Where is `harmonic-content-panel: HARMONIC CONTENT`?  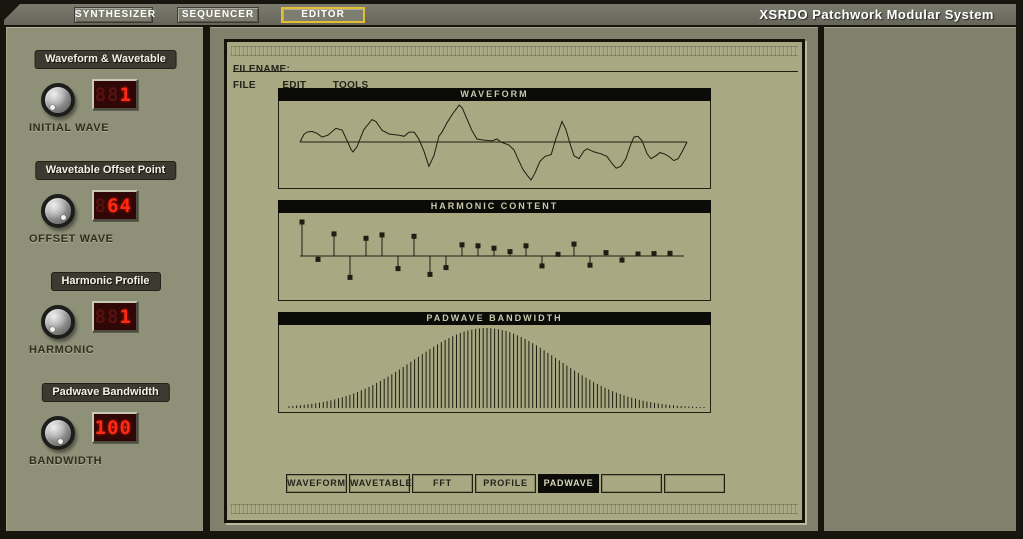
harmonic-content-panel: HARMONIC CONTENT is located at coordinates (494, 250).